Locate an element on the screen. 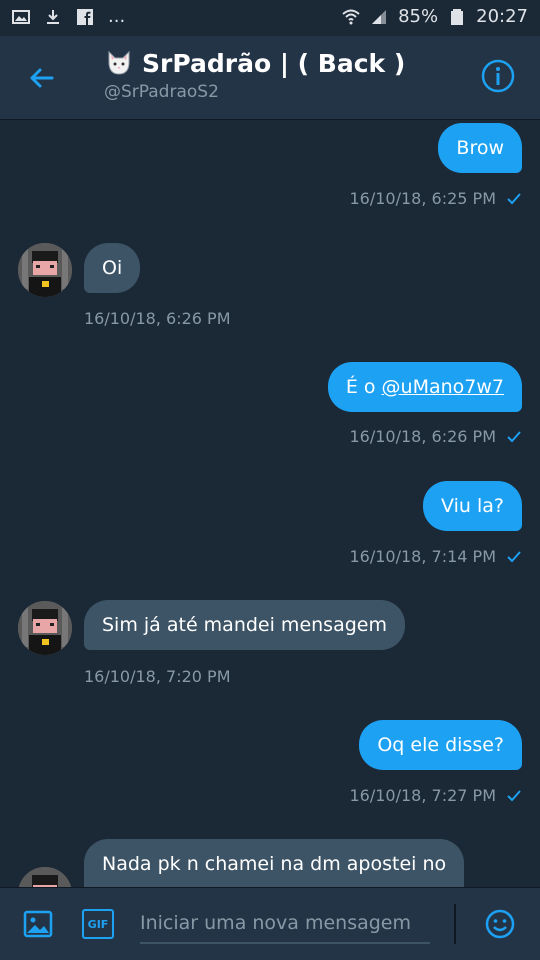 This screenshot has height=960, width=540. message-timestamp: 16/10/18, 7:27 PM is located at coordinates (436, 795).